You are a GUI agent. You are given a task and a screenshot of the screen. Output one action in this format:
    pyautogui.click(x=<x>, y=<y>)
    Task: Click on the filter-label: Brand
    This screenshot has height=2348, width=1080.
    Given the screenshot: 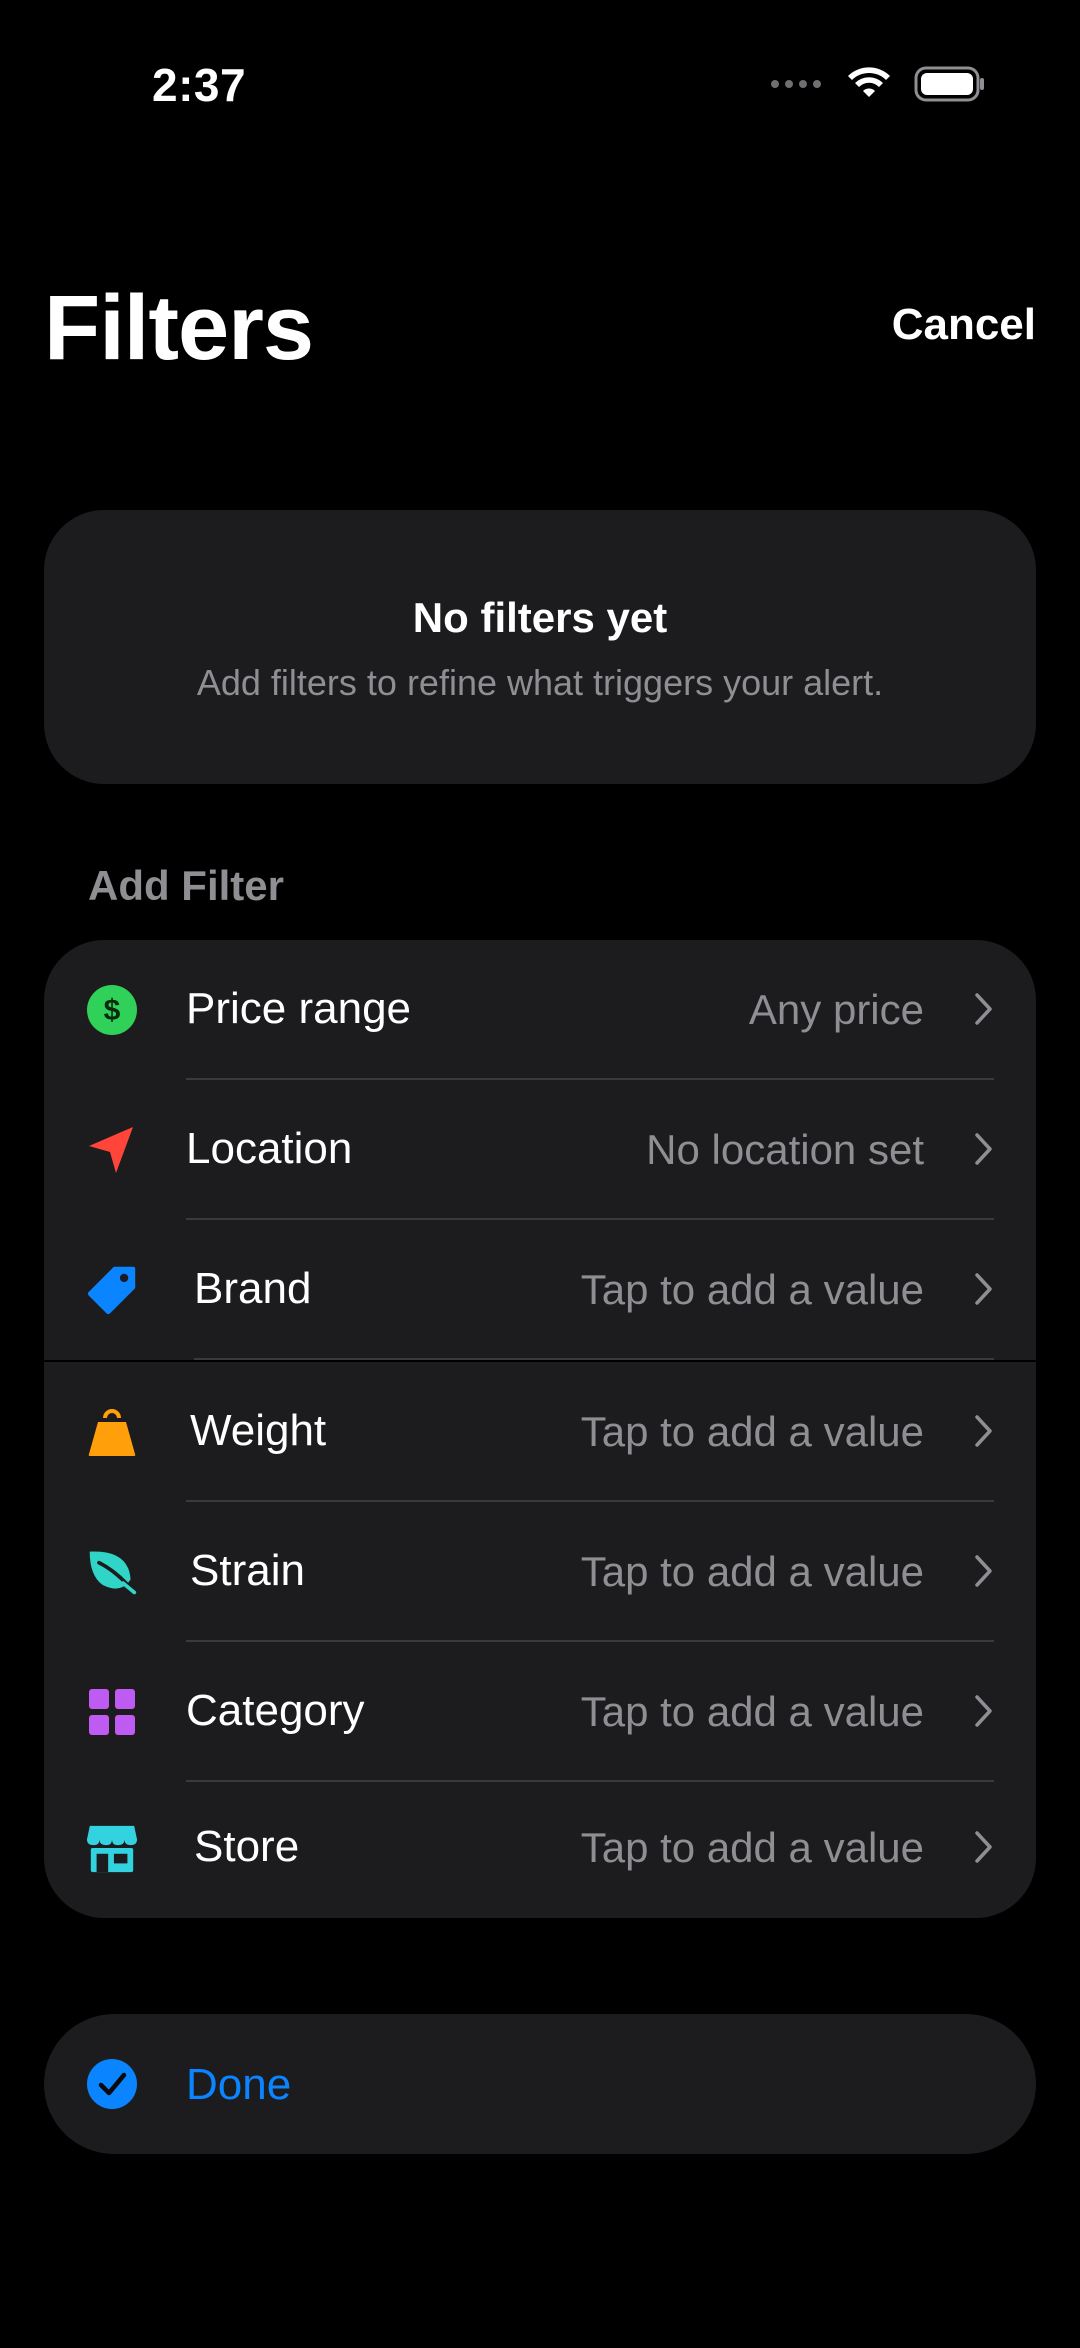 What is the action you would take?
    pyautogui.click(x=253, y=1288)
    